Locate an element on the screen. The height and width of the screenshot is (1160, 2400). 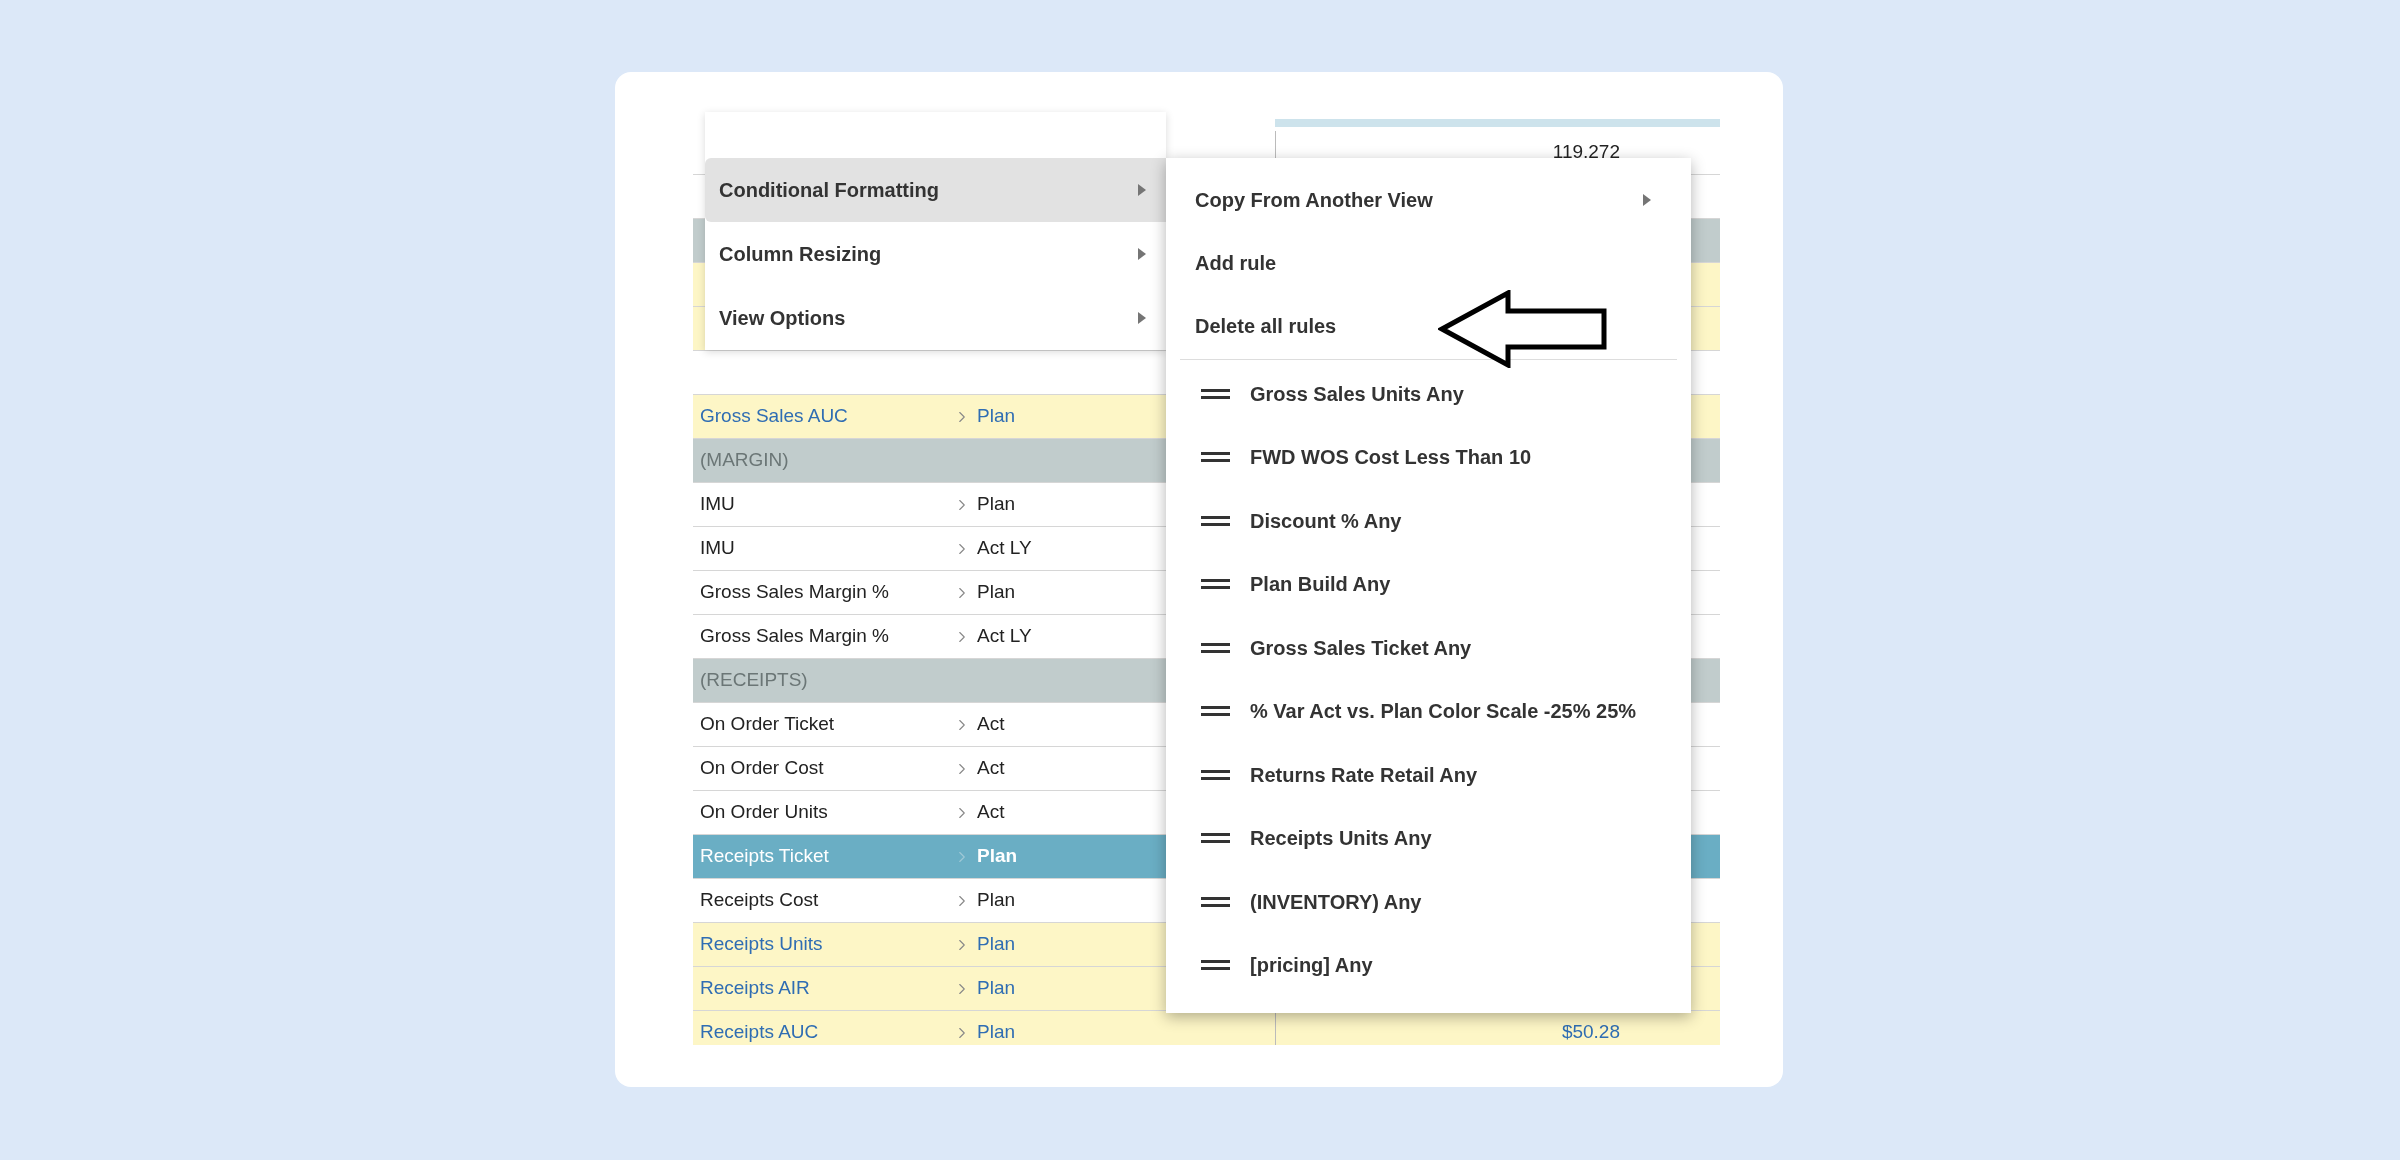
group-label: (MARGIN) is located at coordinates (744, 460).